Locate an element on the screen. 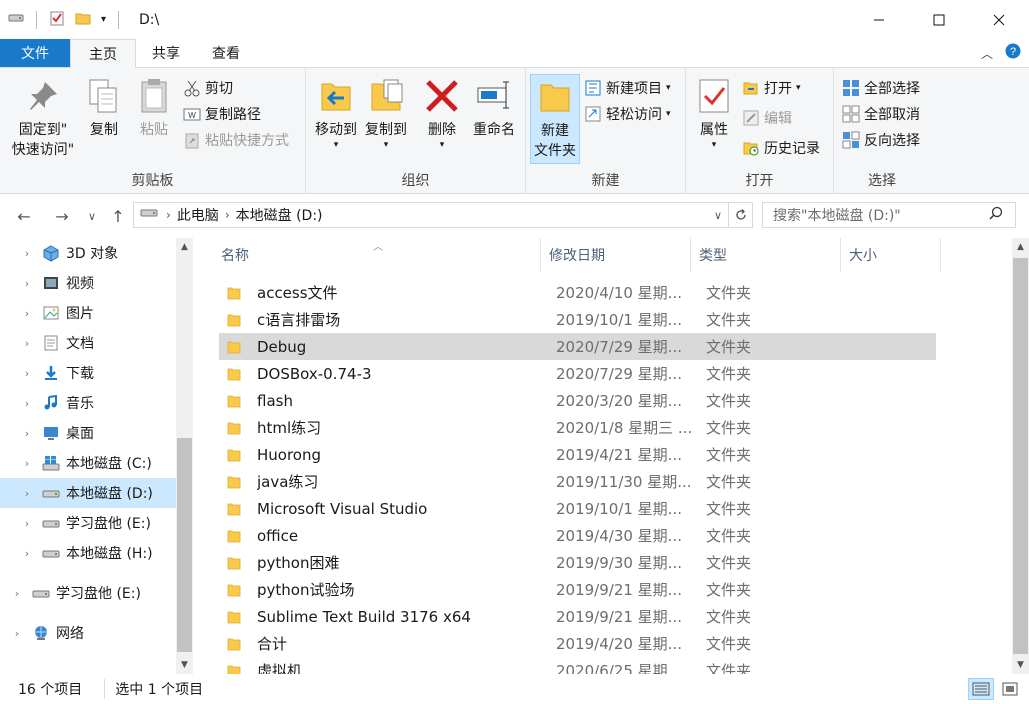 The height and width of the screenshot is (704, 1029). paste-shortcut-button: 粘贴快捷方式 is located at coordinates (236, 140).